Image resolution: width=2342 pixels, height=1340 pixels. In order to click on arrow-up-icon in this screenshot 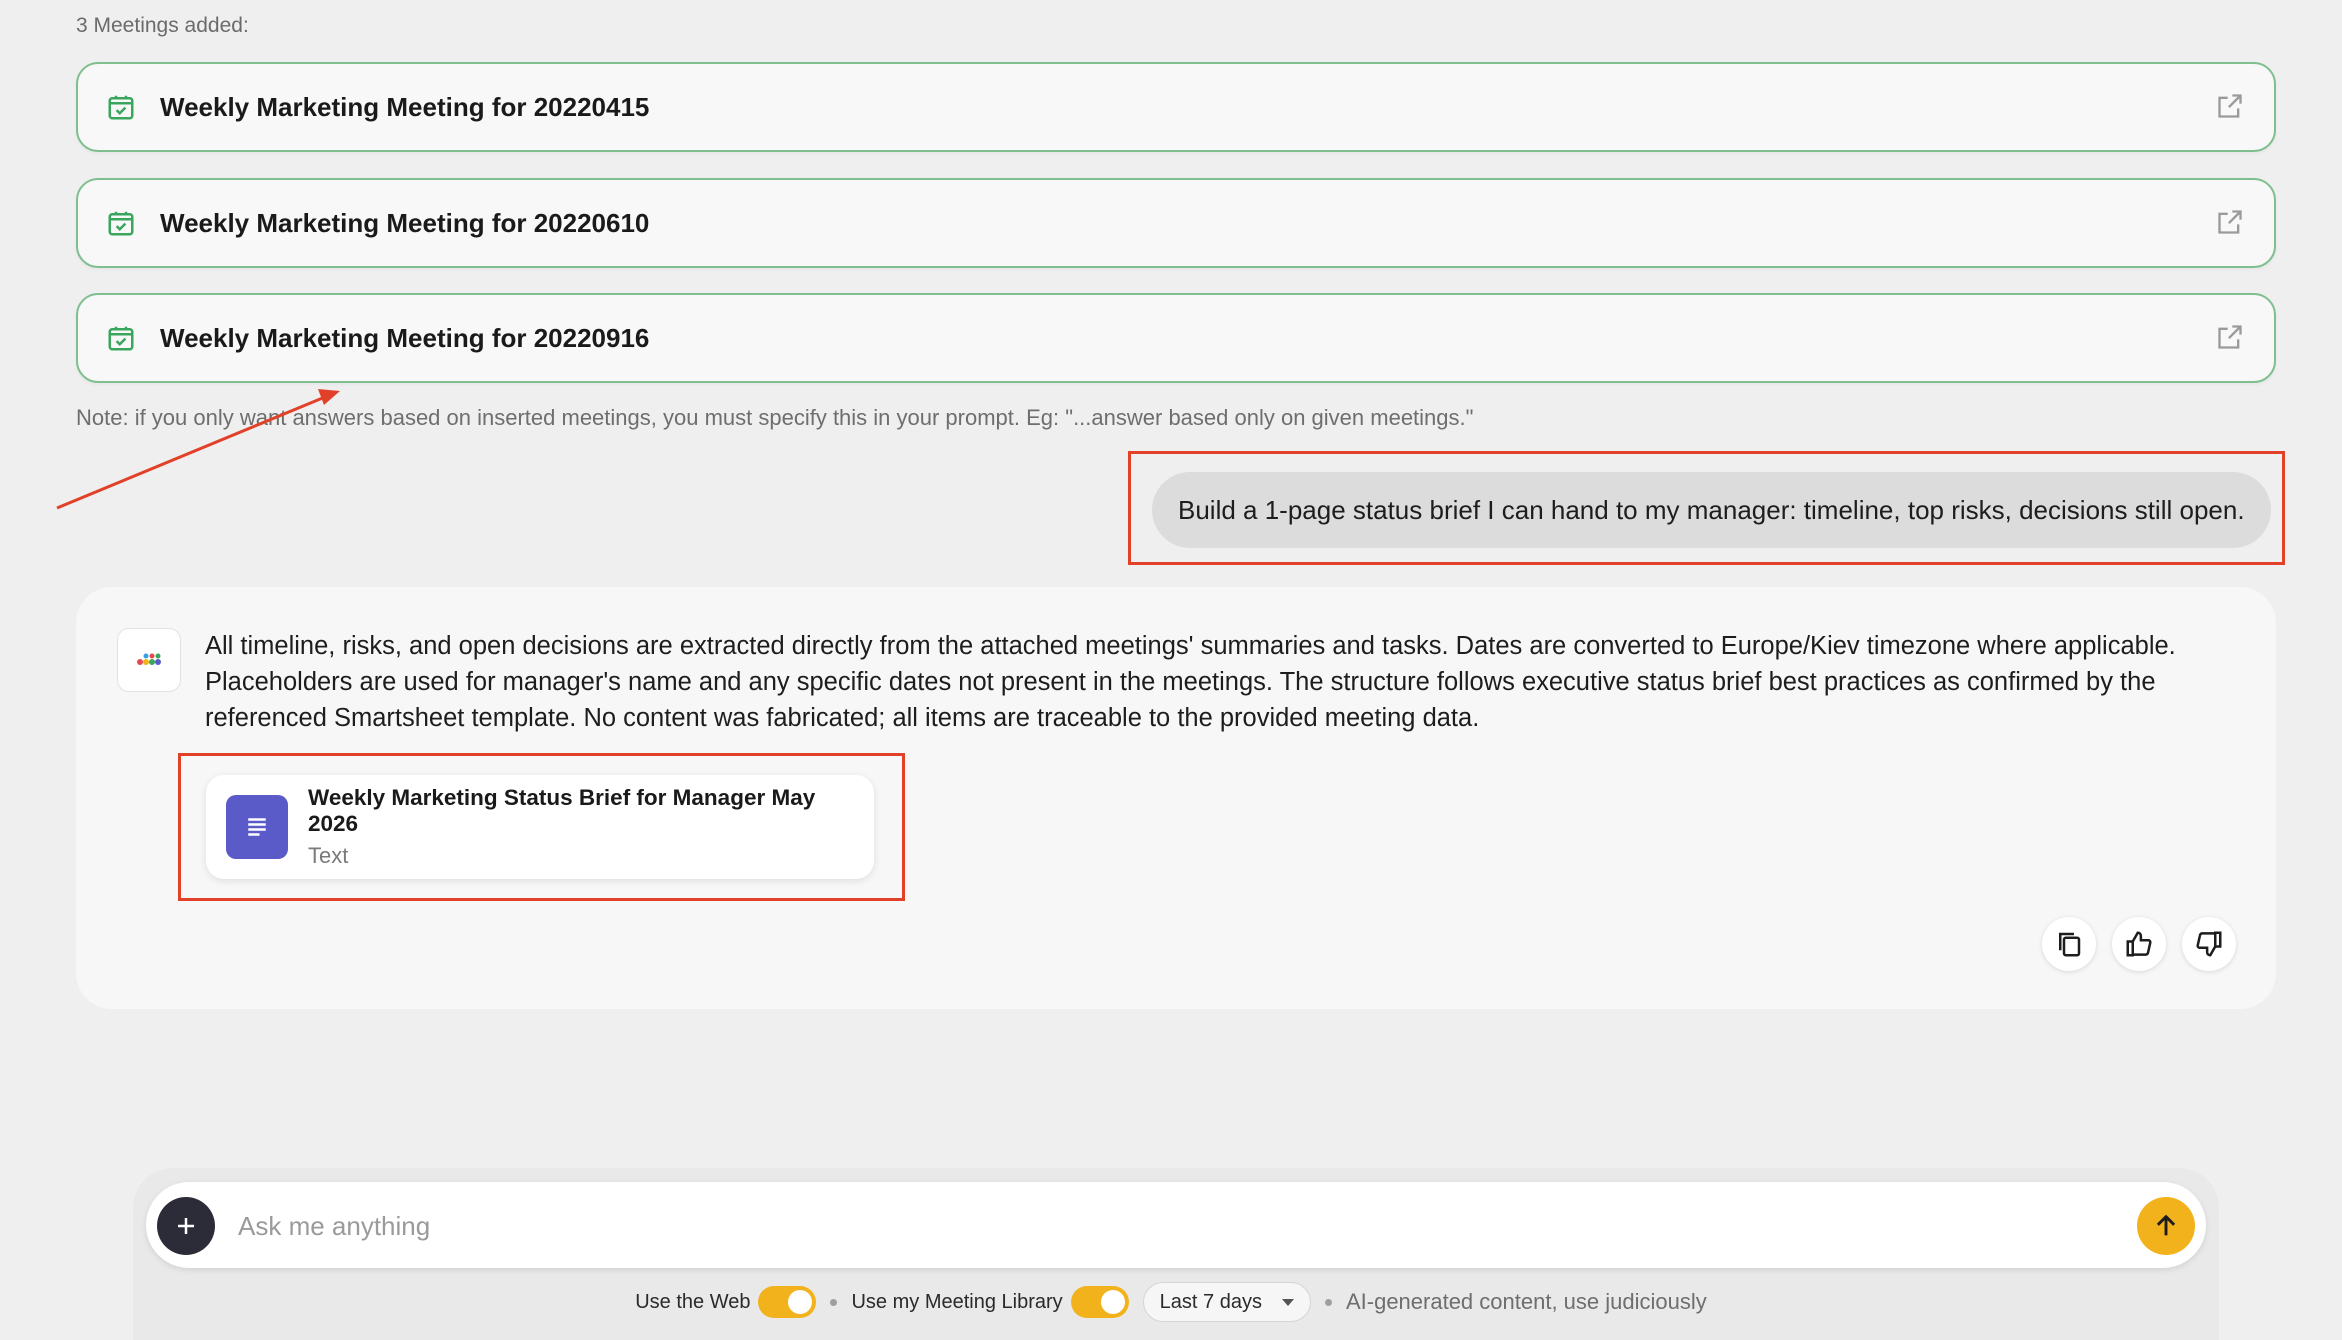, I will do `click(2166, 1225)`.